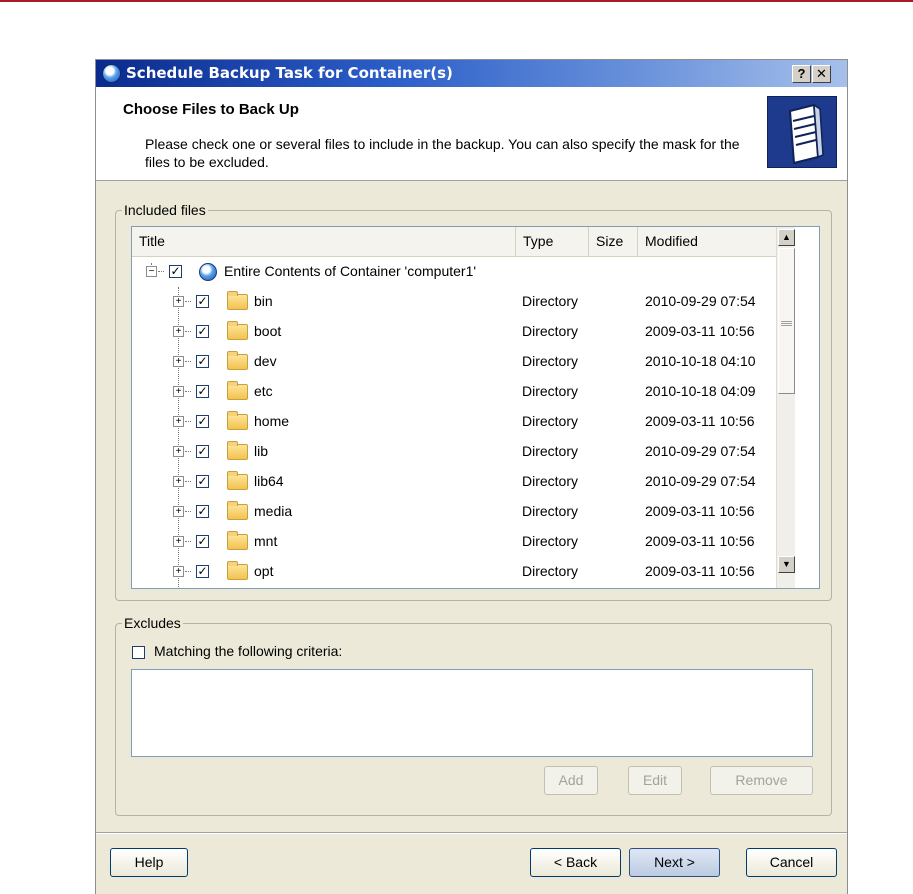  What do you see at coordinates (268, 331) in the screenshot?
I see `row-name: boot` at bounding box center [268, 331].